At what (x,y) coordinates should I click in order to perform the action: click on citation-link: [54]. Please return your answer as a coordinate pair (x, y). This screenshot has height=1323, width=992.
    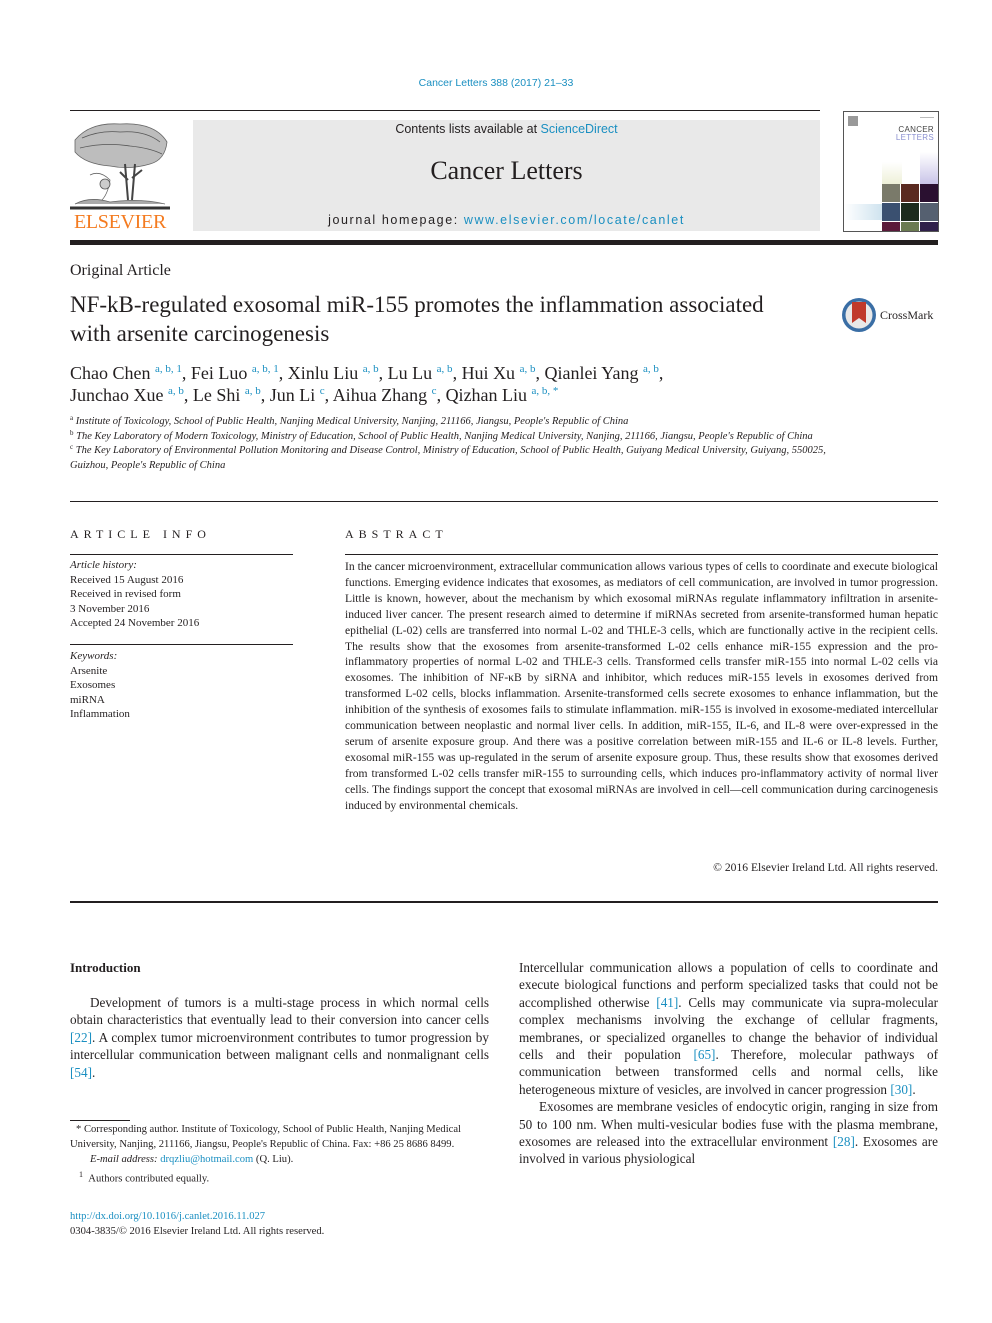
    Looking at the image, I should click on (81, 1072).